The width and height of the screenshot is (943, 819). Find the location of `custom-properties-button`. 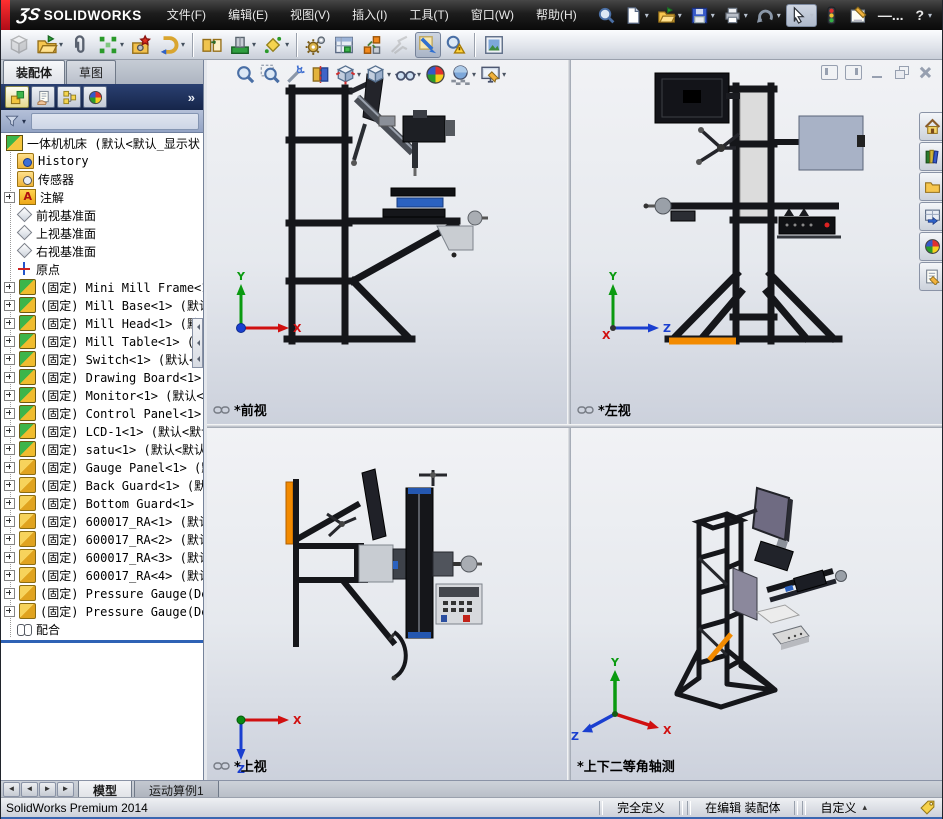

custom-properties-button is located at coordinates (930, 276).